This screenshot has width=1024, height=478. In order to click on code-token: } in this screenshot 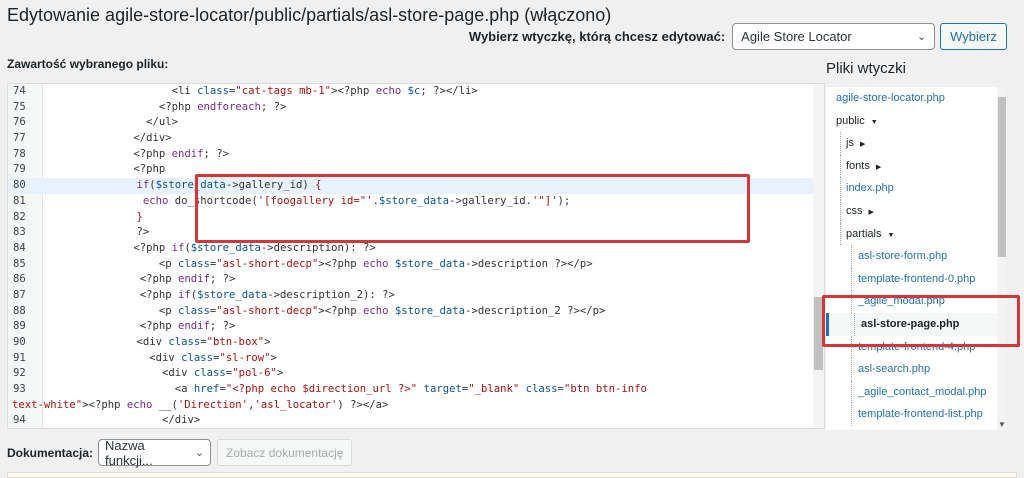, I will do `click(139, 216)`.